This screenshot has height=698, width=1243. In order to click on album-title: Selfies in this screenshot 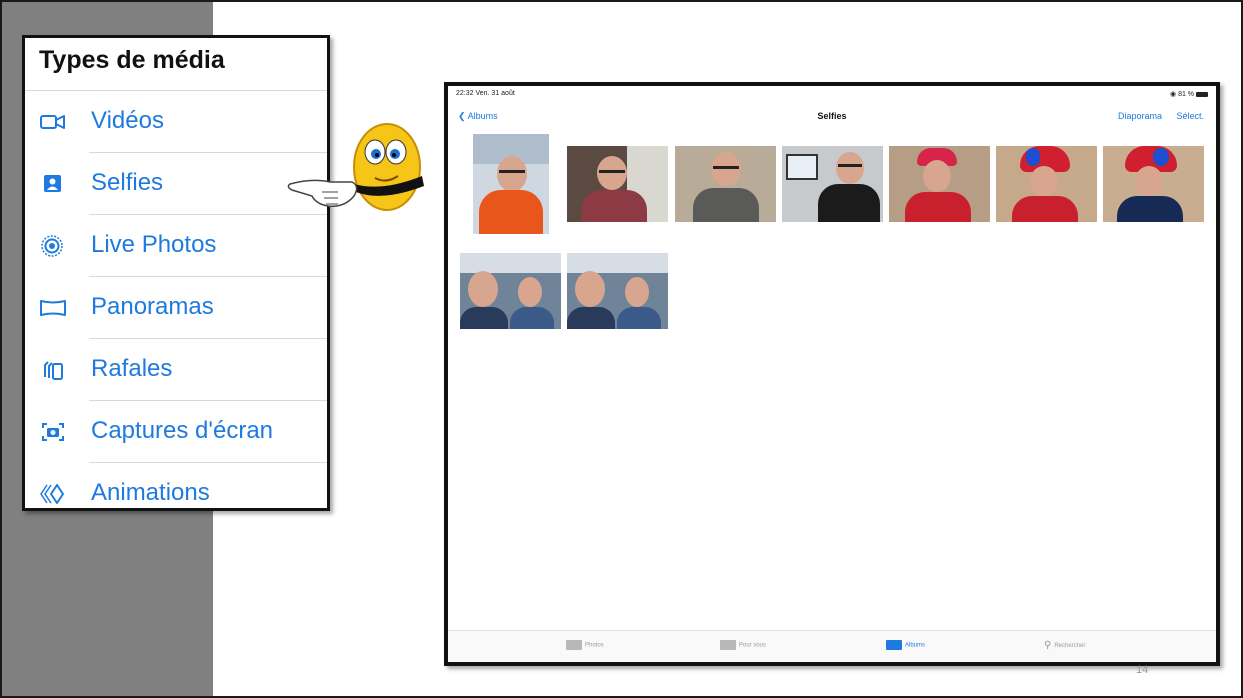, I will do `click(832, 116)`.